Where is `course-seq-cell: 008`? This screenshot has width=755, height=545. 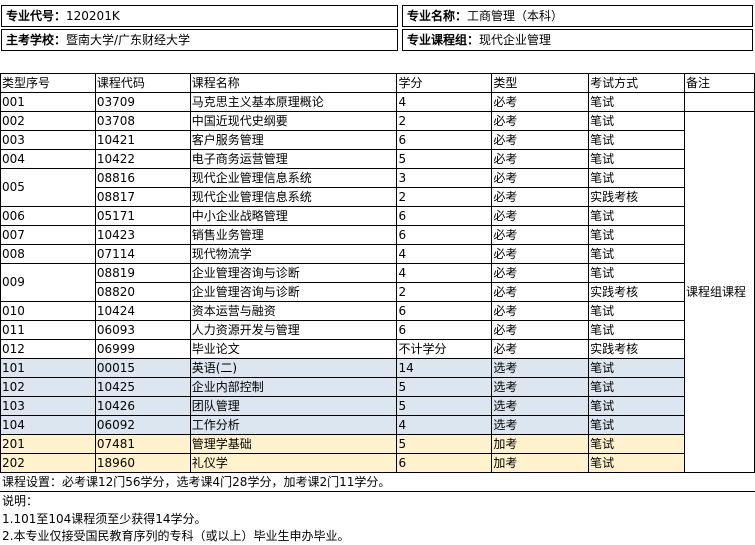 course-seq-cell: 008 is located at coordinates (48, 254).